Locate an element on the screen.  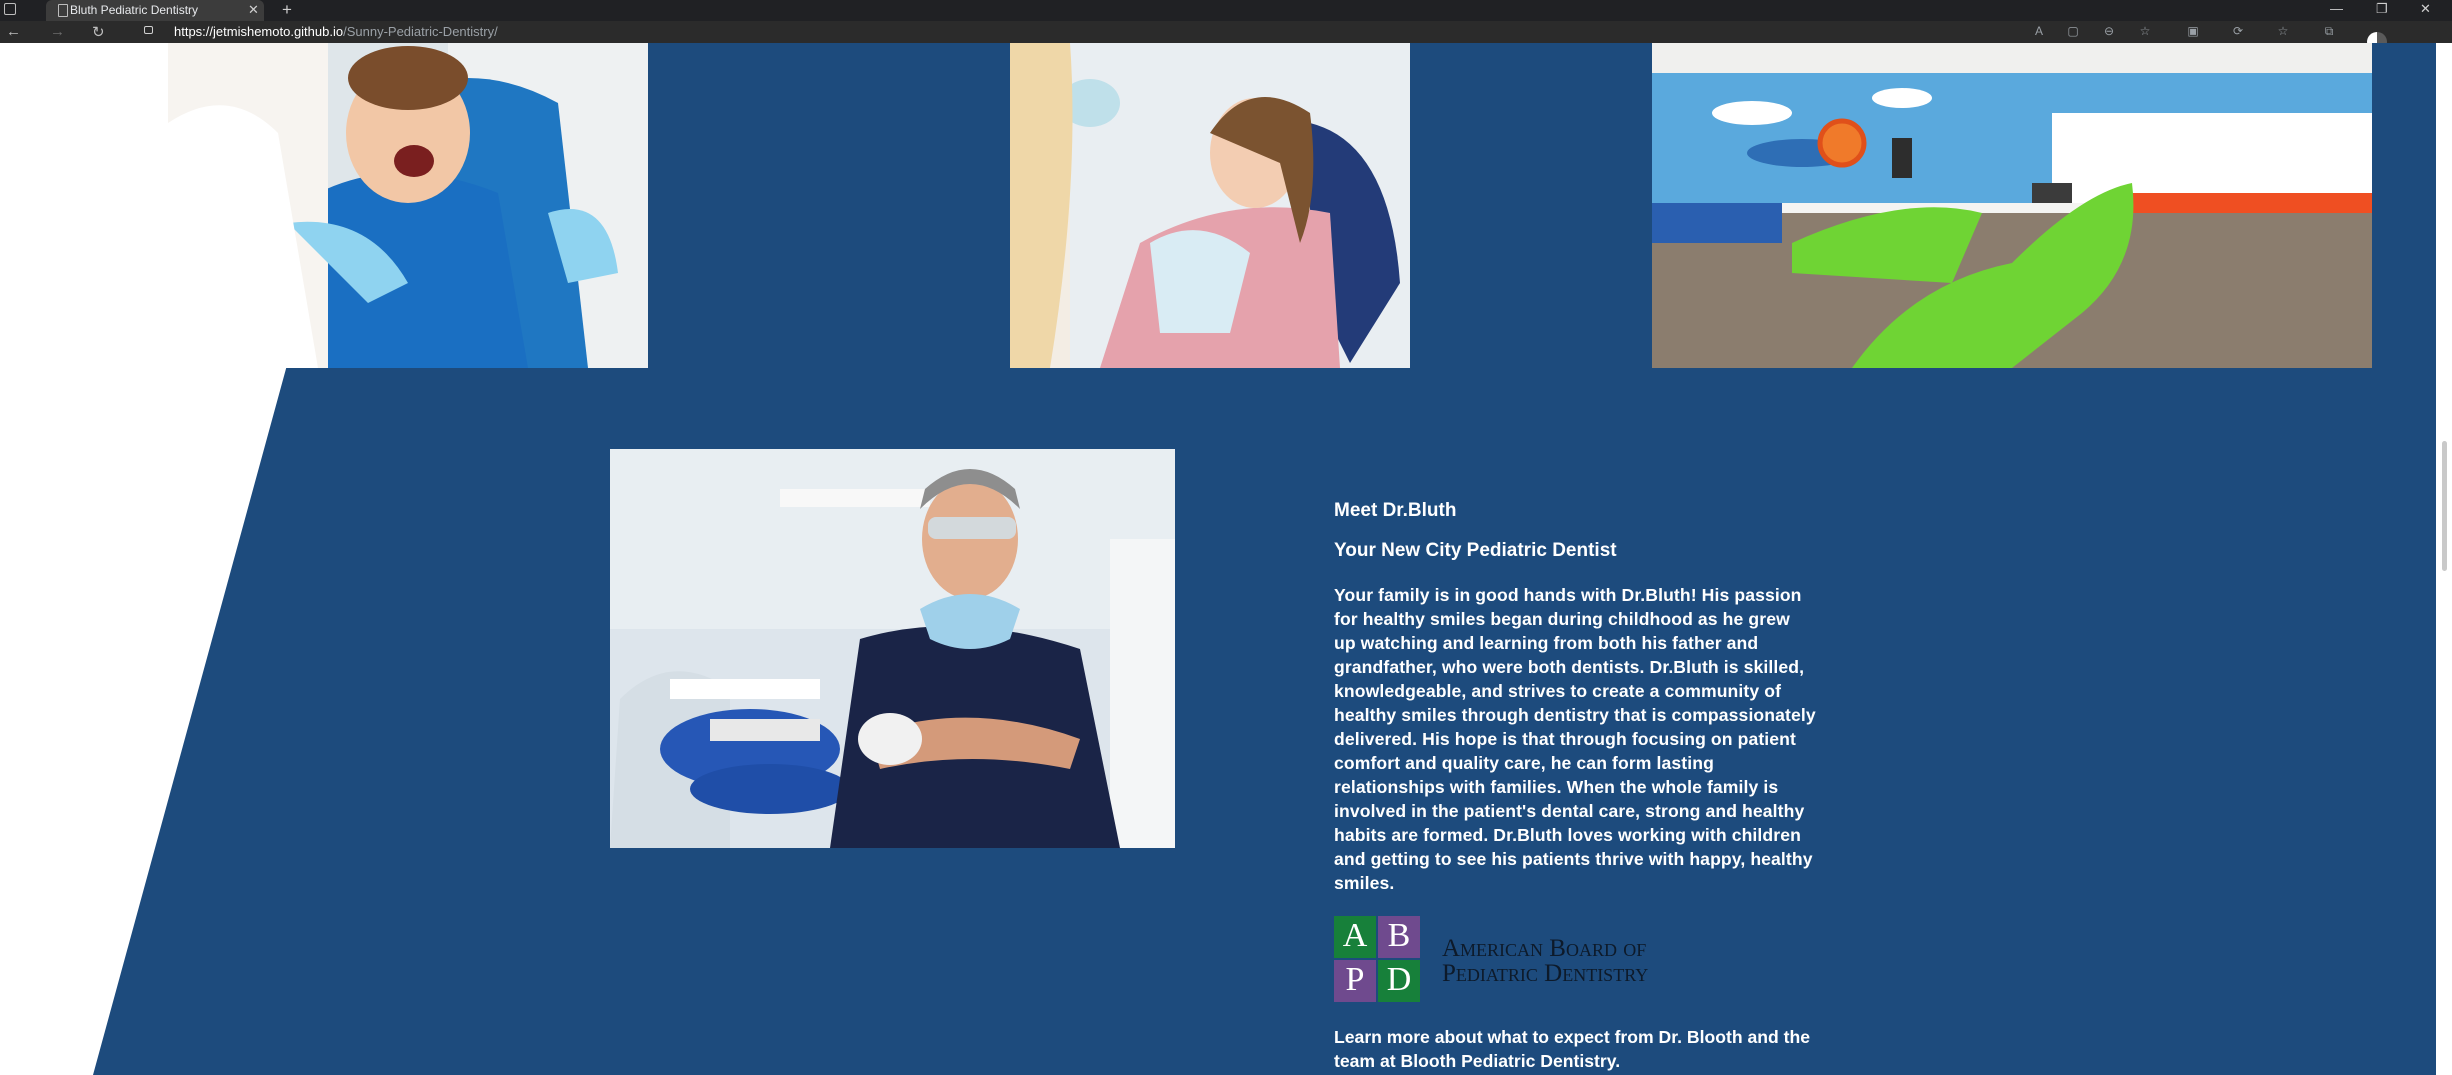
abpd-tile-a: A is located at coordinates (1355, 937).